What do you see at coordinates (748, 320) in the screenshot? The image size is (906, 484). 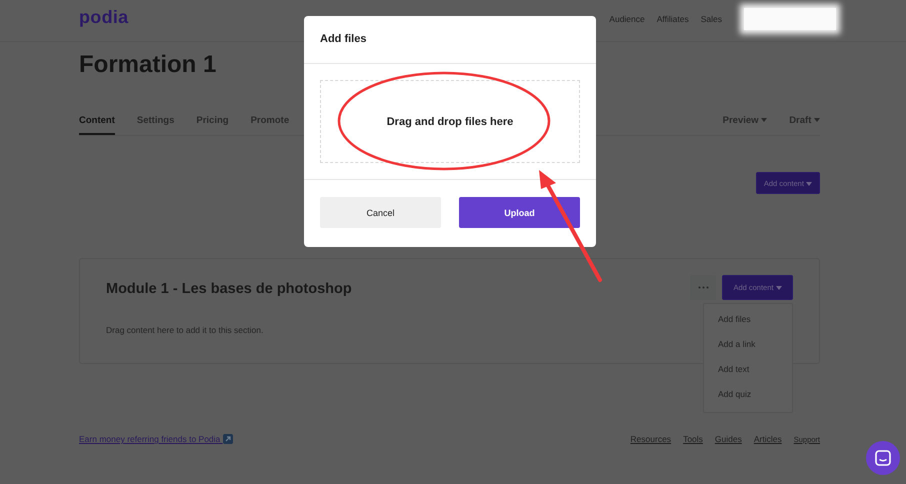 I see `menu-item: Add files` at bounding box center [748, 320].